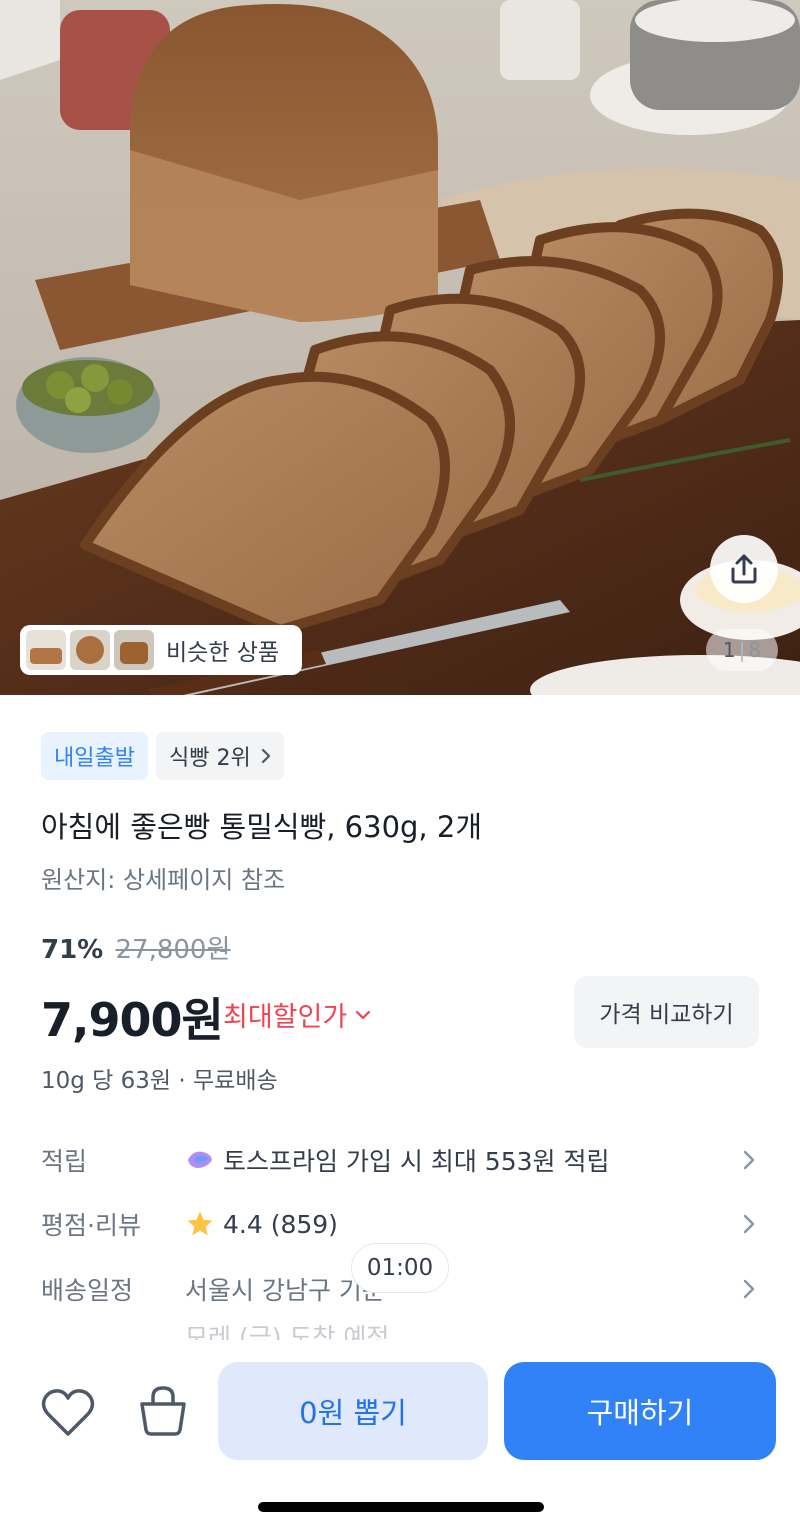 This screenshot has width=800, height=1530. What do you see at coordinates (400, 1268) in the screenshot?
I see `timer-badge: 01:00` at bounding box center [400, 1268].